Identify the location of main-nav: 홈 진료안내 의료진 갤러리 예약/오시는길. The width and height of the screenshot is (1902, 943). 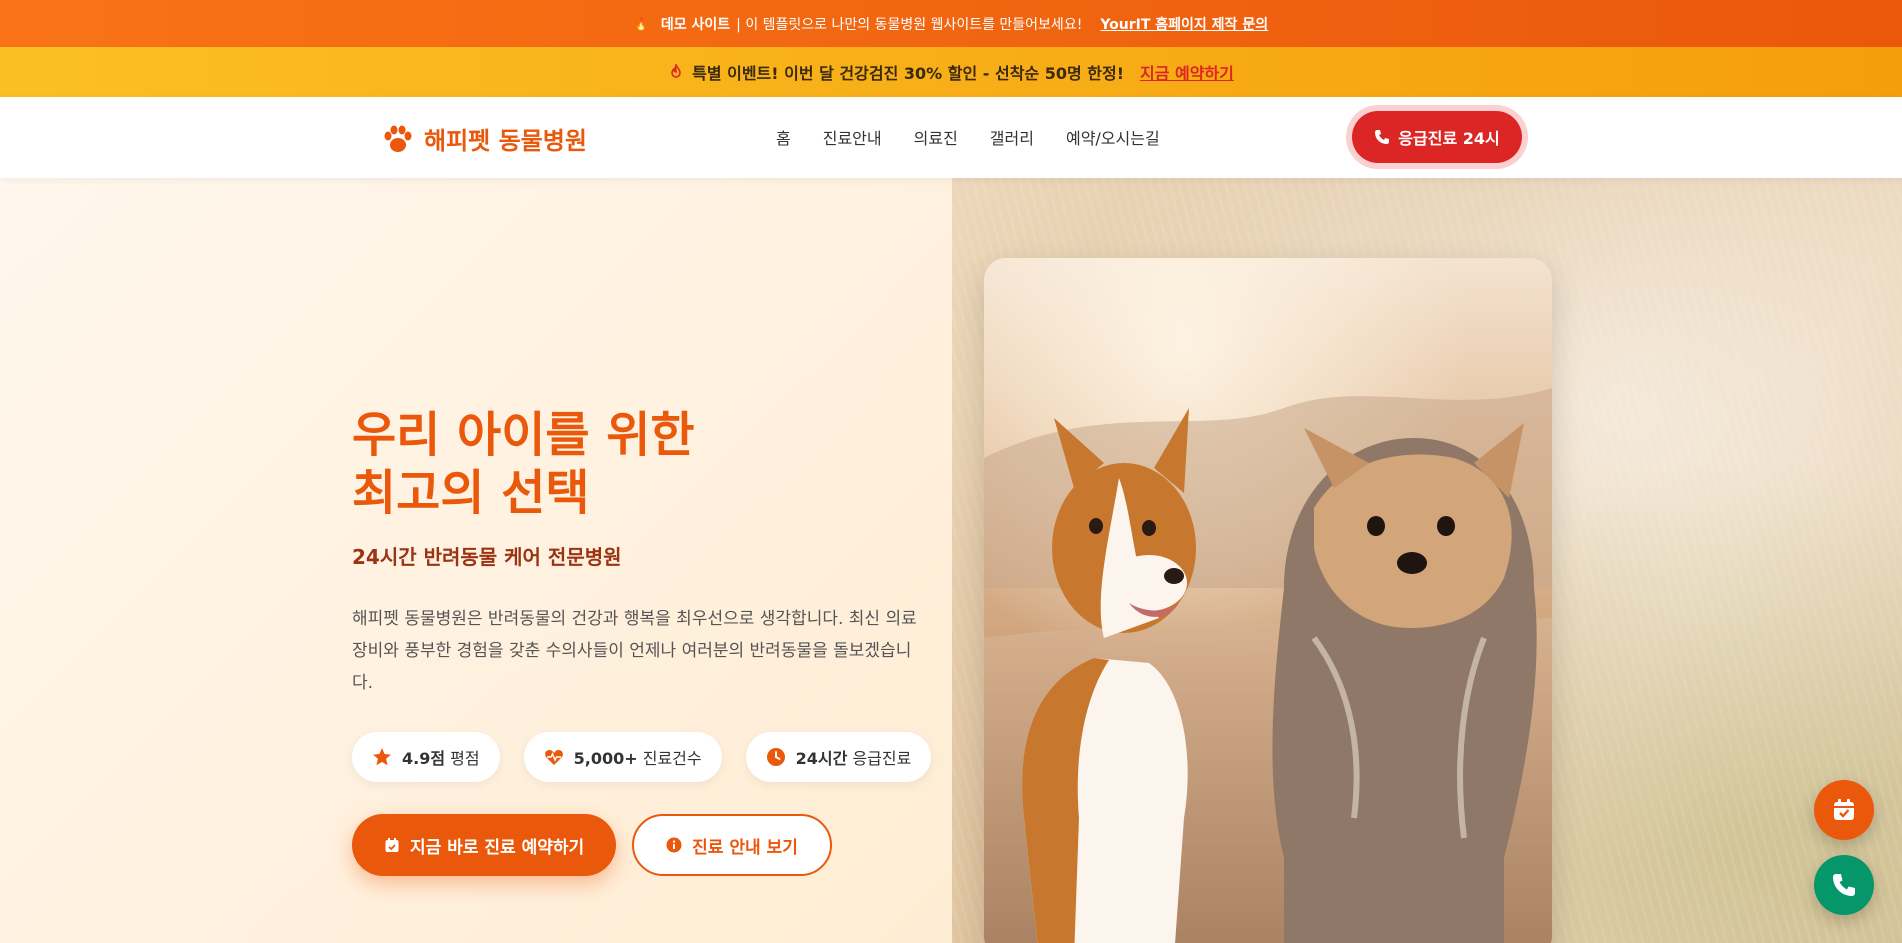
(968, 137).